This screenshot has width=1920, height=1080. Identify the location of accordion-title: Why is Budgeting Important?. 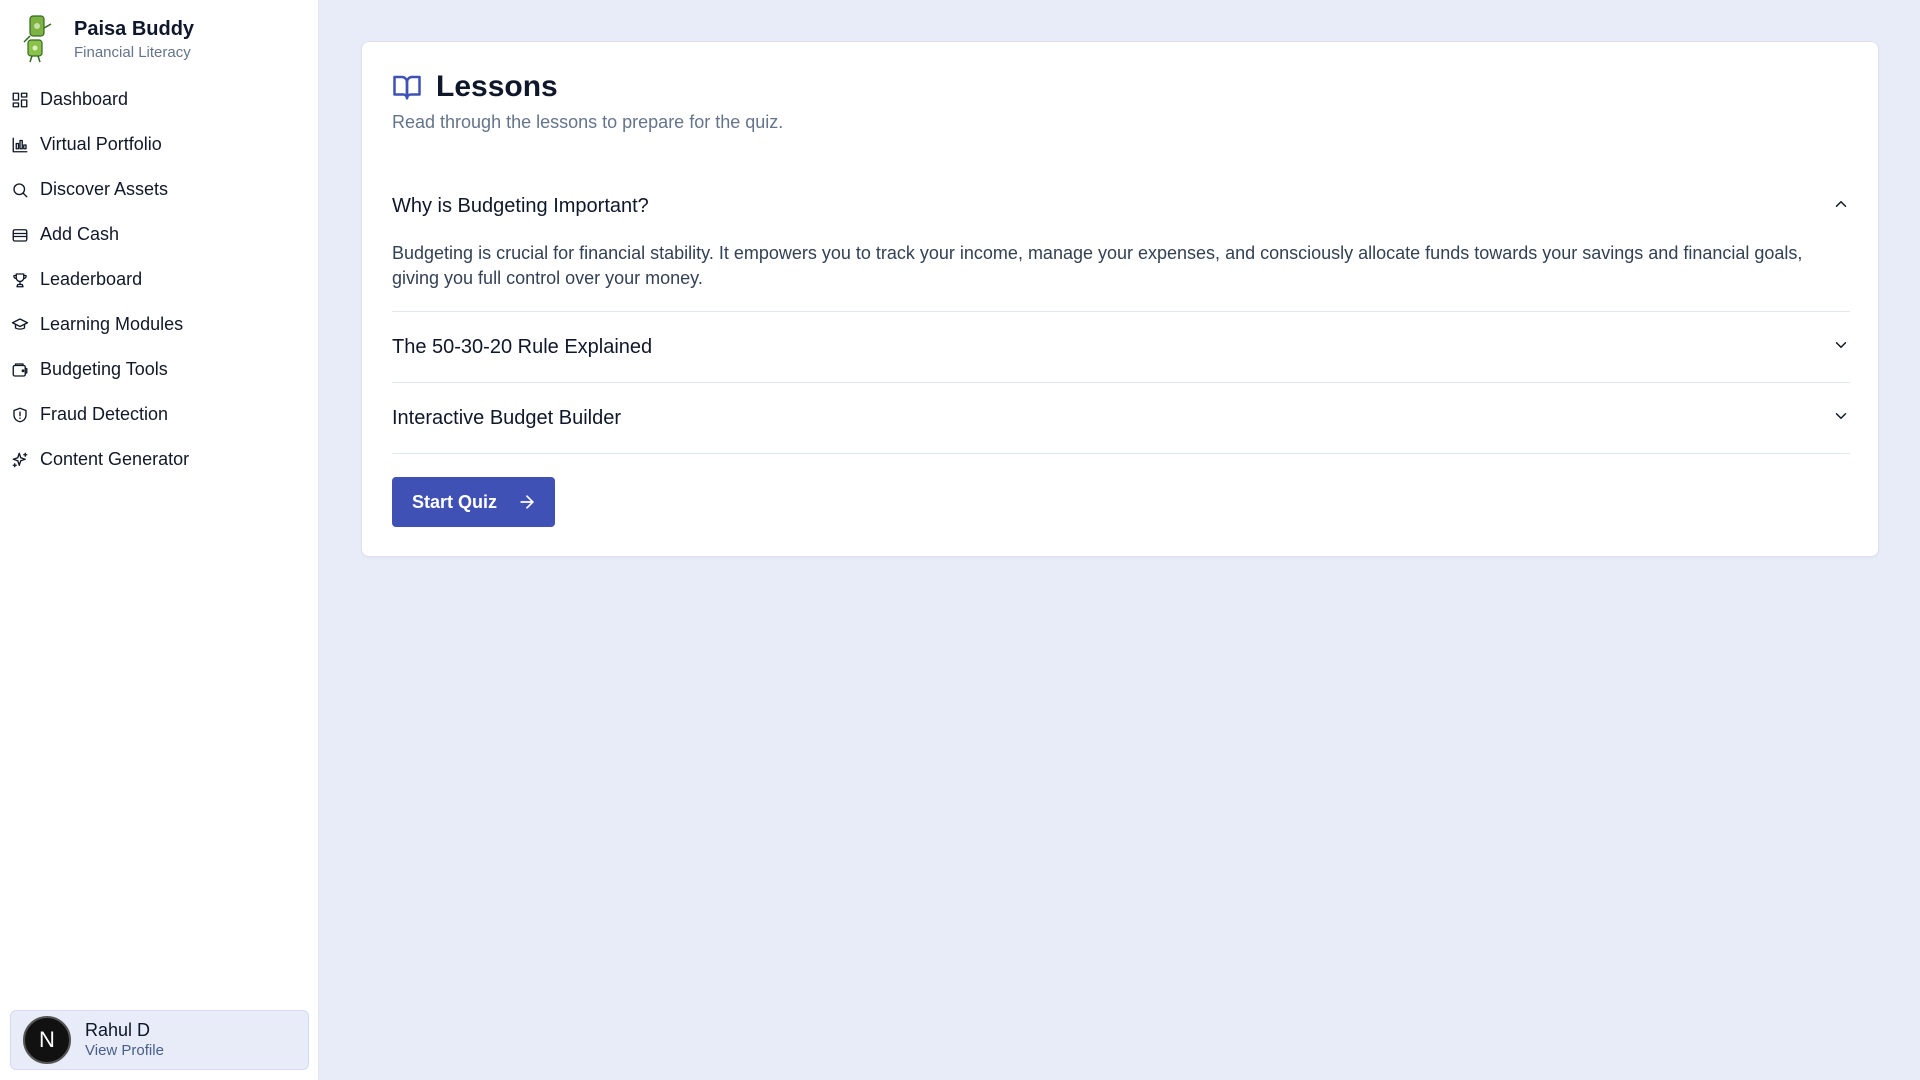
(520, 205).